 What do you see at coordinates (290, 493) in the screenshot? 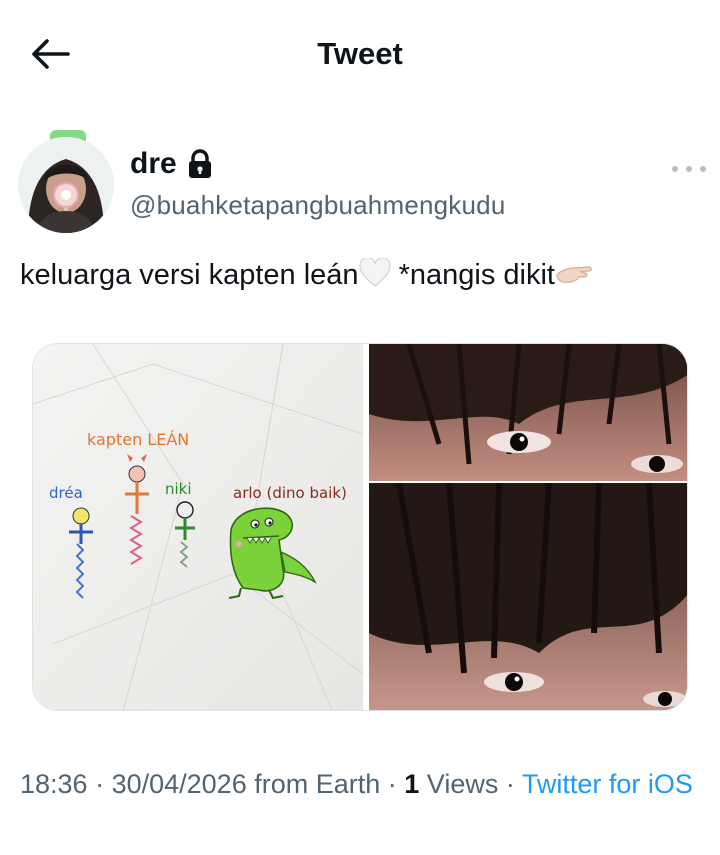
I see `drawing-label-arlo: arlo (dino baik)` at bounding box center [290, 493].